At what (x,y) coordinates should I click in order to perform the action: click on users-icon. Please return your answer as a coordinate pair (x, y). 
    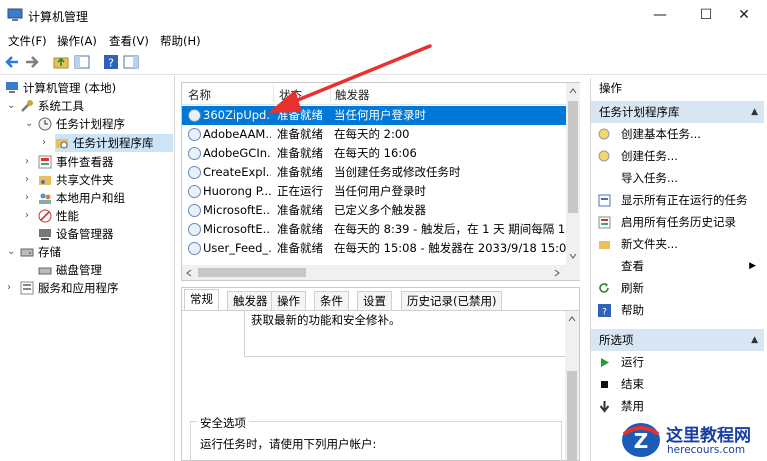
    Looking at the image, I should click on (45, 198).